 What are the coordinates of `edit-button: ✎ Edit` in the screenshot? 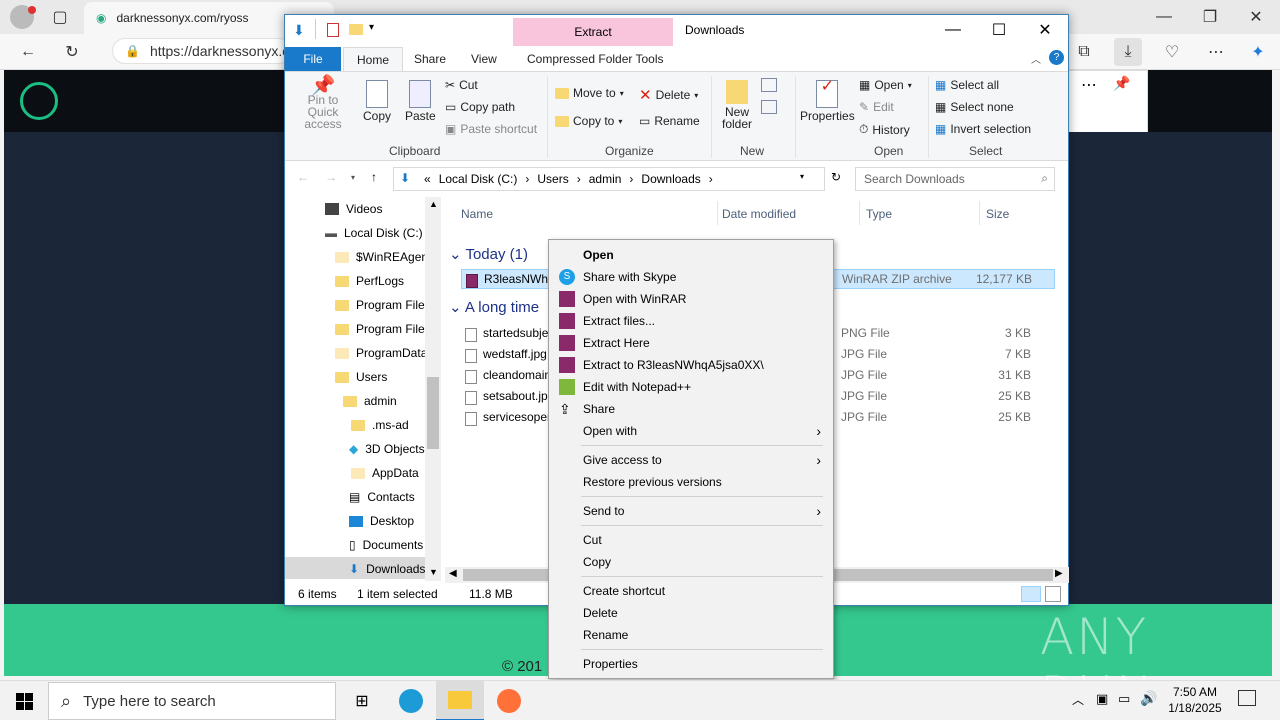 It's located at (876, 107).